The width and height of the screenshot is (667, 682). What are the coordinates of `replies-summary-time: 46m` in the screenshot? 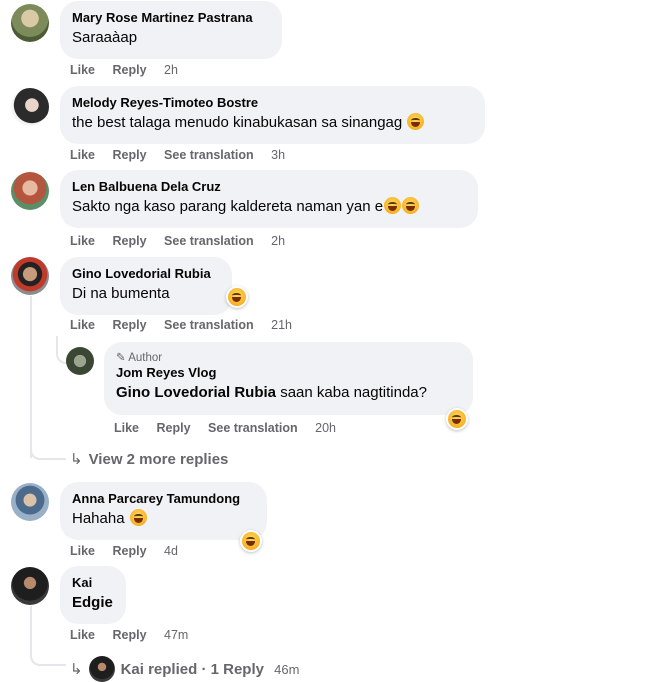 It's located at (287, 669).